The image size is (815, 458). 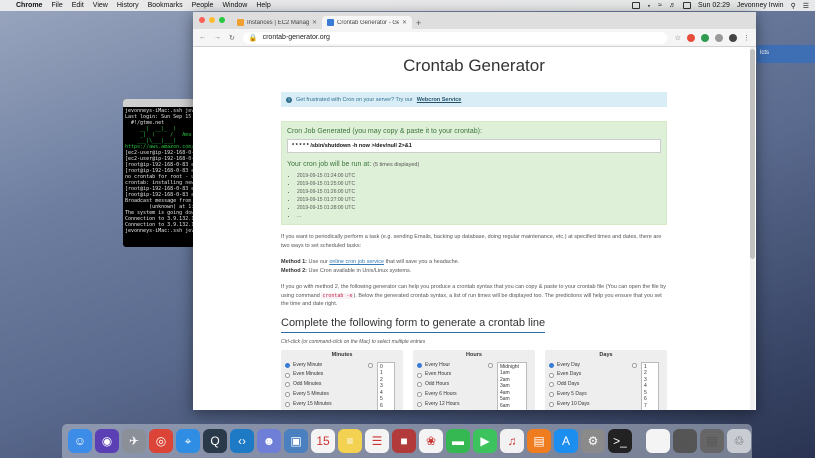 I want to click on hours-select-list: Midnight 1am 2am 3am 4am 5am 6am, so click(x=512, y=385).